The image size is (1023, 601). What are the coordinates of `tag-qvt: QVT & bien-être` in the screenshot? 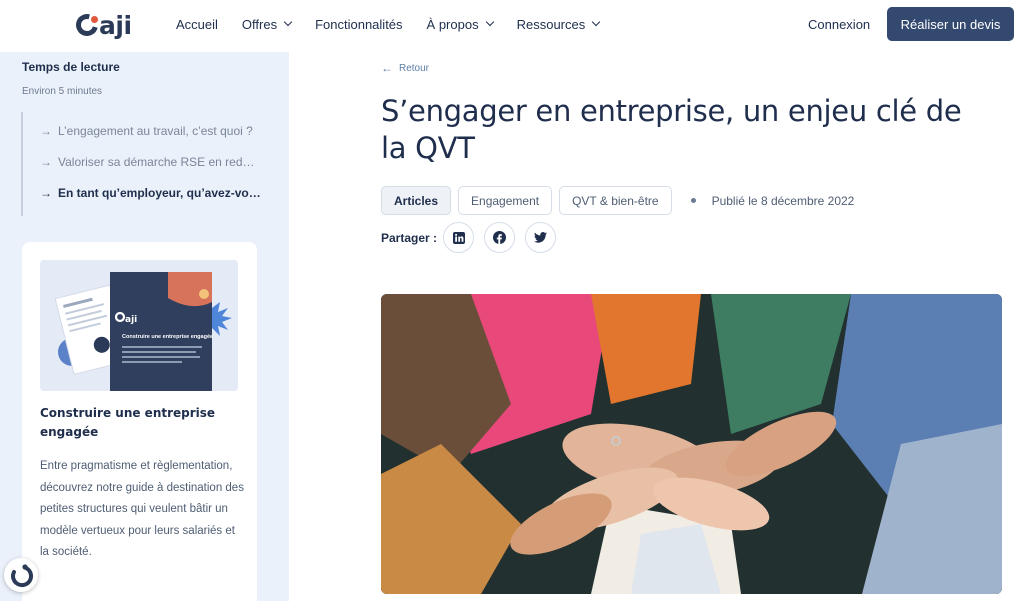 It's located at (615, 200).